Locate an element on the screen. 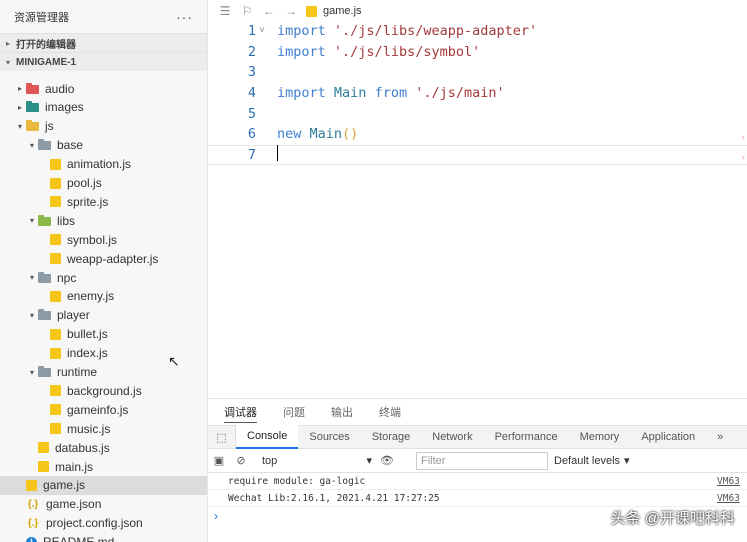 The image size is (747, 542). code-line: 5 is located at coordinates (477, 113).